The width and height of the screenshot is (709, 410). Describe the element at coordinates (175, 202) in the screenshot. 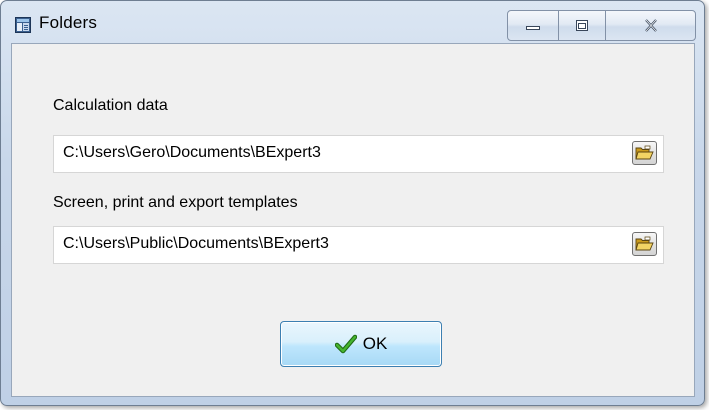

I see `templates-label: Screen, print and export templates` at that location.